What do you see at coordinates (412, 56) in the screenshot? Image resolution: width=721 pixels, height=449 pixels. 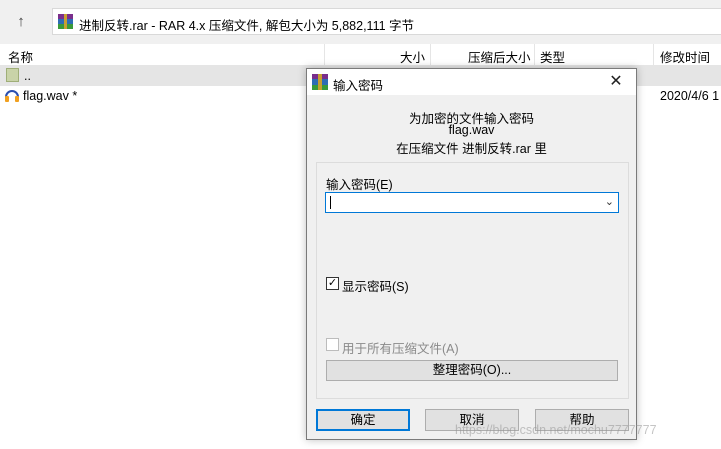 I see `column-size: 大小` at bounding box center [412, 56].